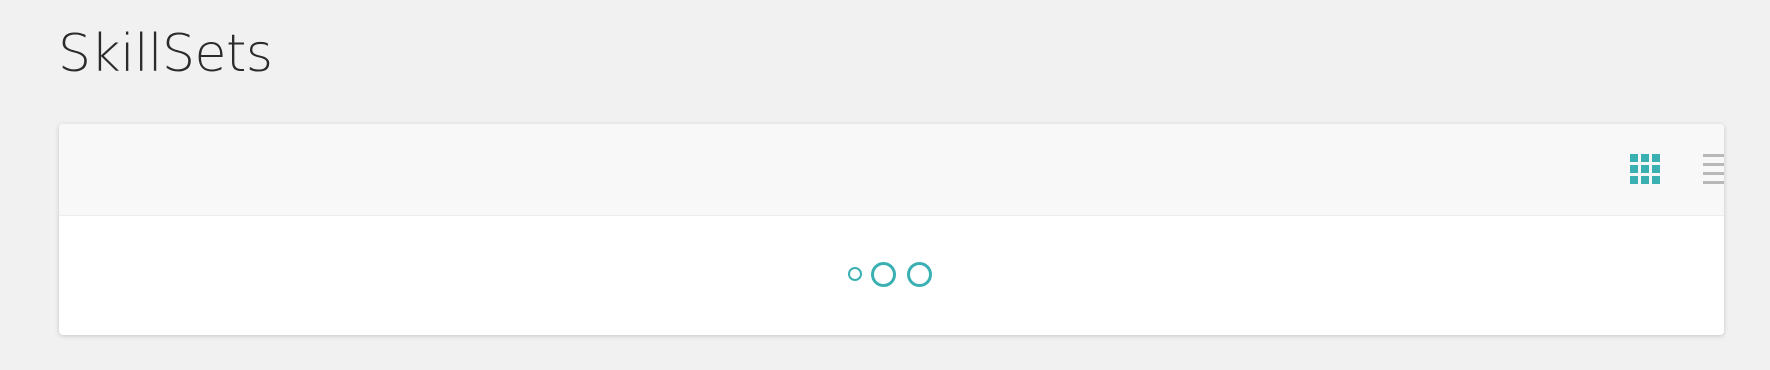  I want to click on grid-view-icon, so click(1645, 169).